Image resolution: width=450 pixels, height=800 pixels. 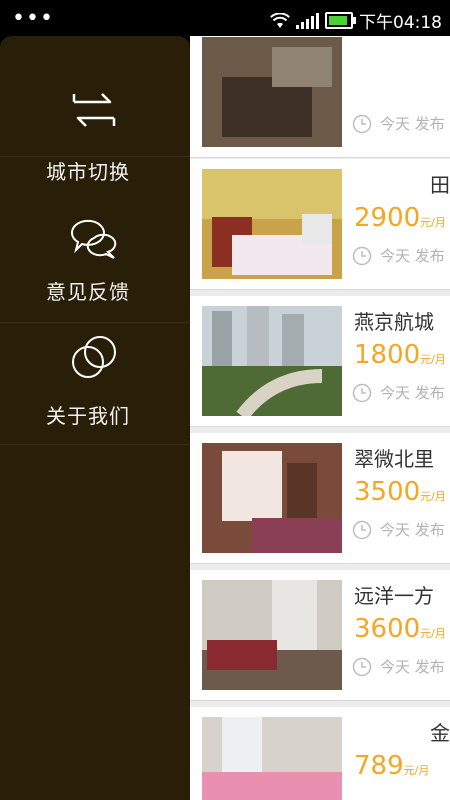 What do you see at coordinates (400, 218) in the screenshot?
I see `listing-price: 2900元/月` at bounding box center [400, 218].